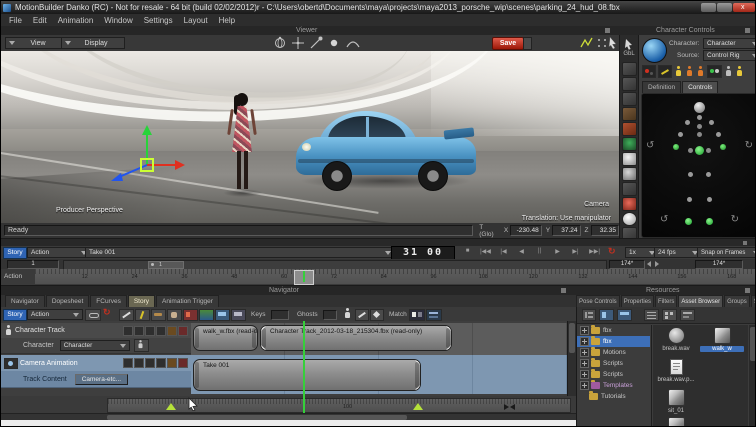 The width and height of the screenshot is (756, 427). What do you see at coordinates (67, 301) in the screenshot?
I see `tab-dopesheet: Dopesheet` at bounding box center [67, 301].